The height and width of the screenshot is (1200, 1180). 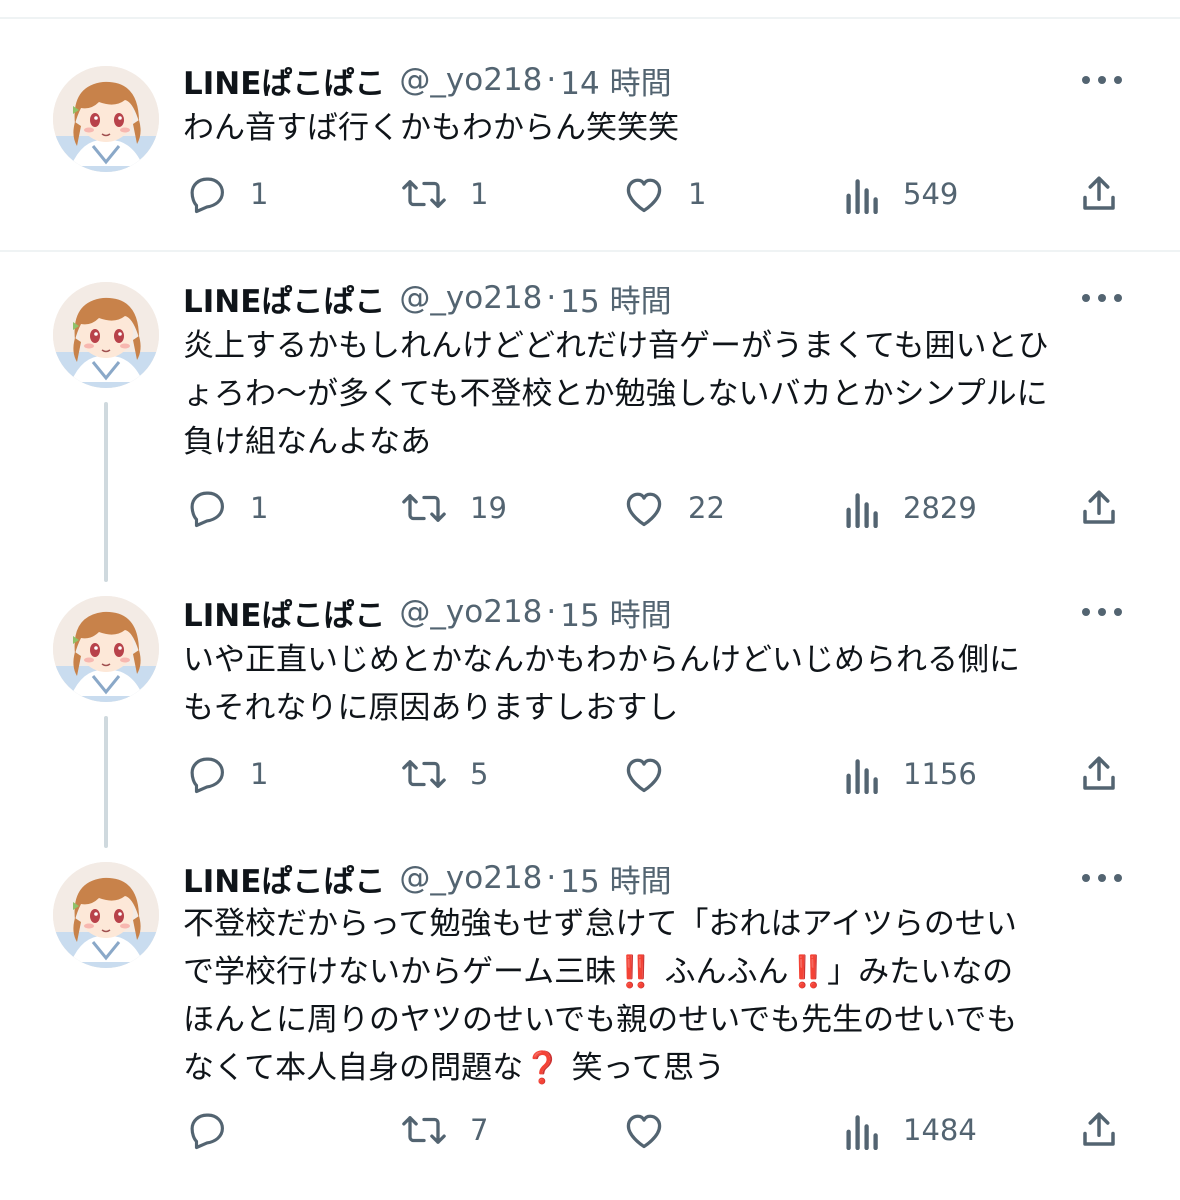 What do you see at coordinates (697, 194) in the screenshot?
I see `like-count: 1` at bounding box center [697, 194].